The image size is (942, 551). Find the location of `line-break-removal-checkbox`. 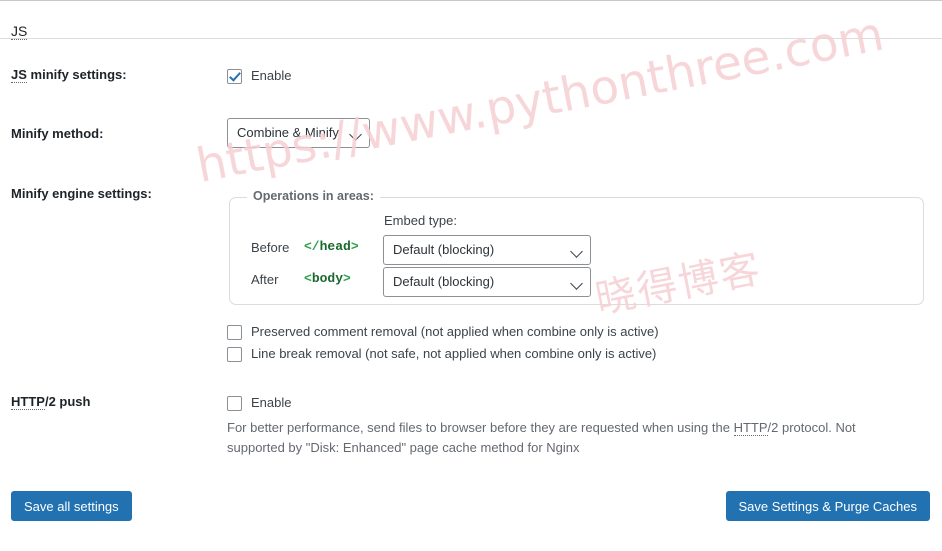

line-break-removal-checkbox is located at coordinates (234, 354).